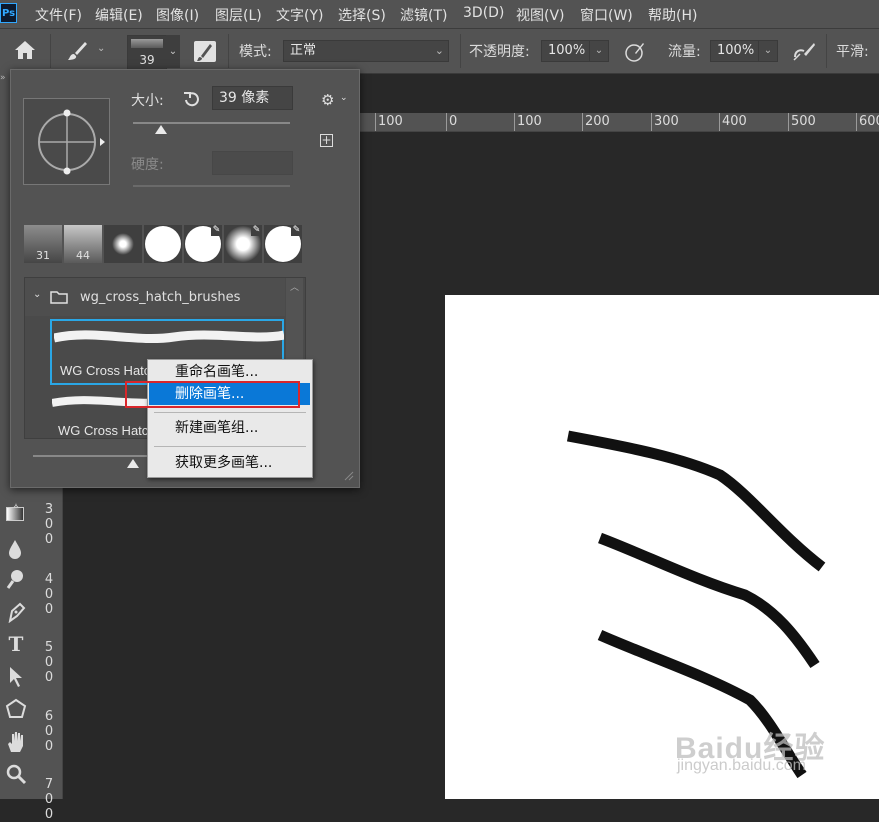 Image resolution: width=879 pixels, height=822 pixels. What do you see at coordinates (15, 514) in the screenshot?
I see `gradient-tool-icon` at bounding box center [15, 514].